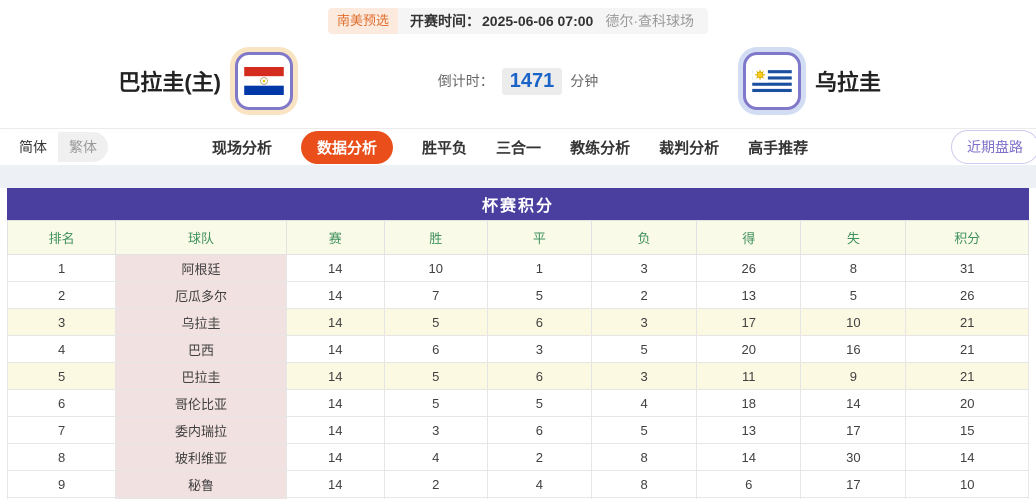 The height and width of the screenshot is (499, 1036). I want to click on paraguay-flag-icon, so click(264, 81).